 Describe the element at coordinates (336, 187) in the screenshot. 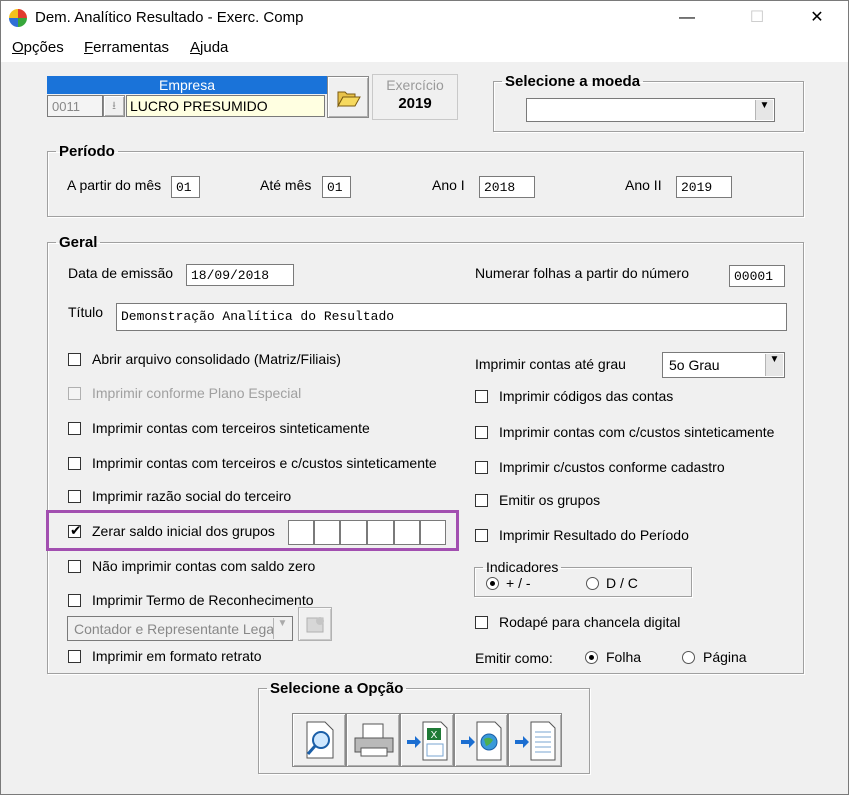

I see `to-month-field: 01` at that location.